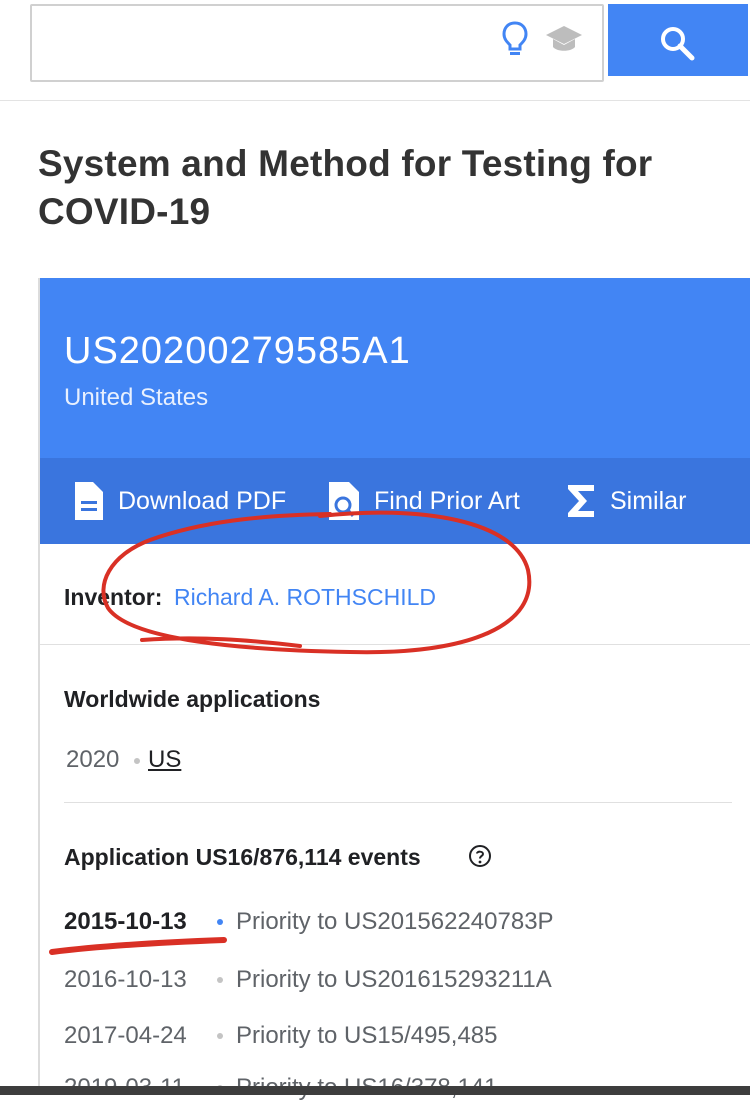 The height and width of the screenshot is (1102, 750). I want to click on inventor-row: Inventor: Richard A. ROTHSCHILD, so click(395, 594).